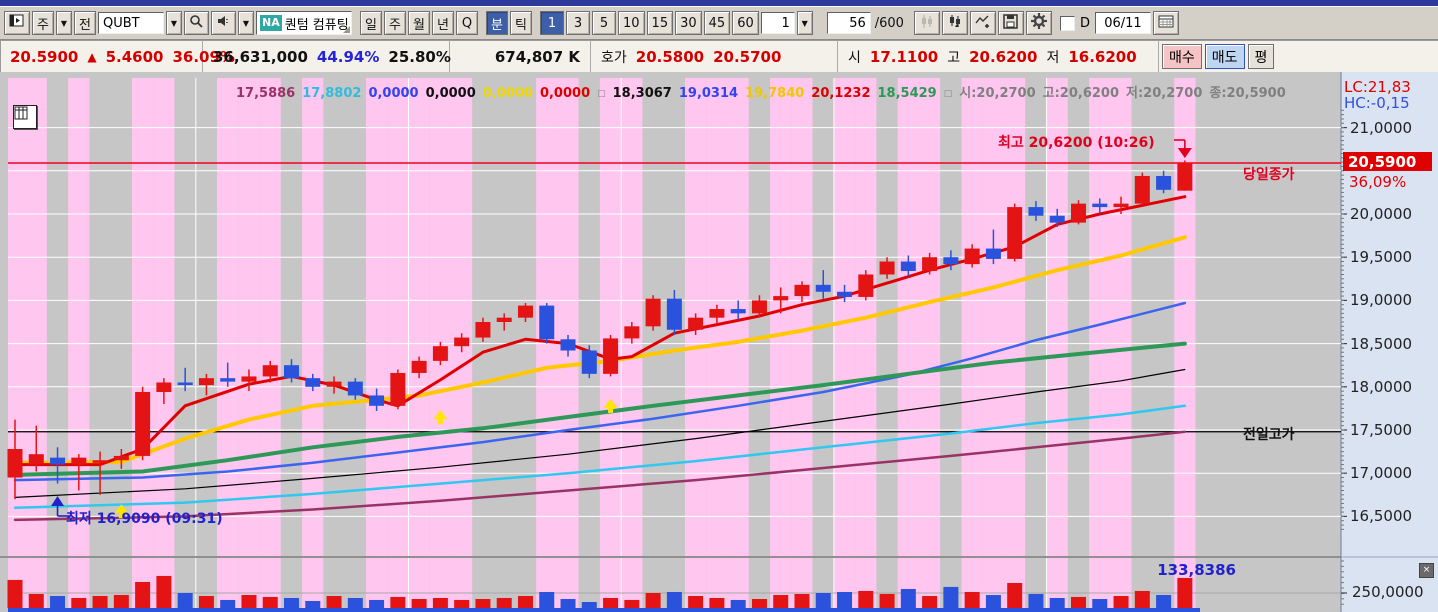  I want to click on period-week-button: 주, so click(395, 23).